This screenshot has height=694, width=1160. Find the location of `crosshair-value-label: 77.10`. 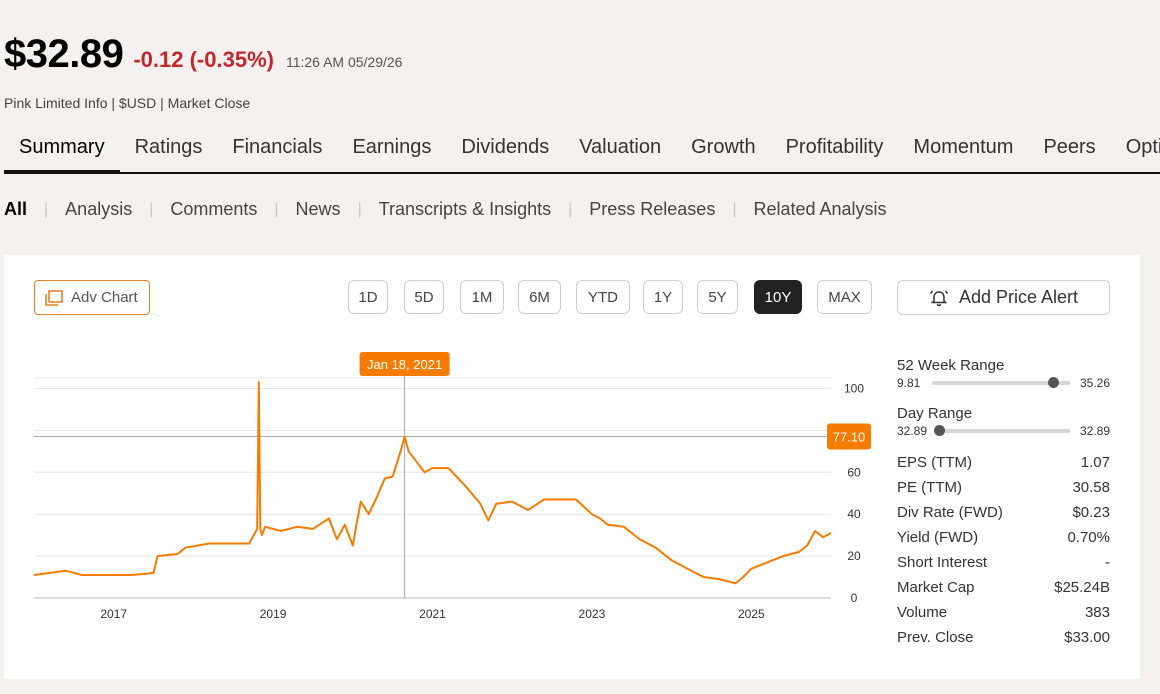

crosshair-value-label: 77.10 is located at coordinates (849, 436).